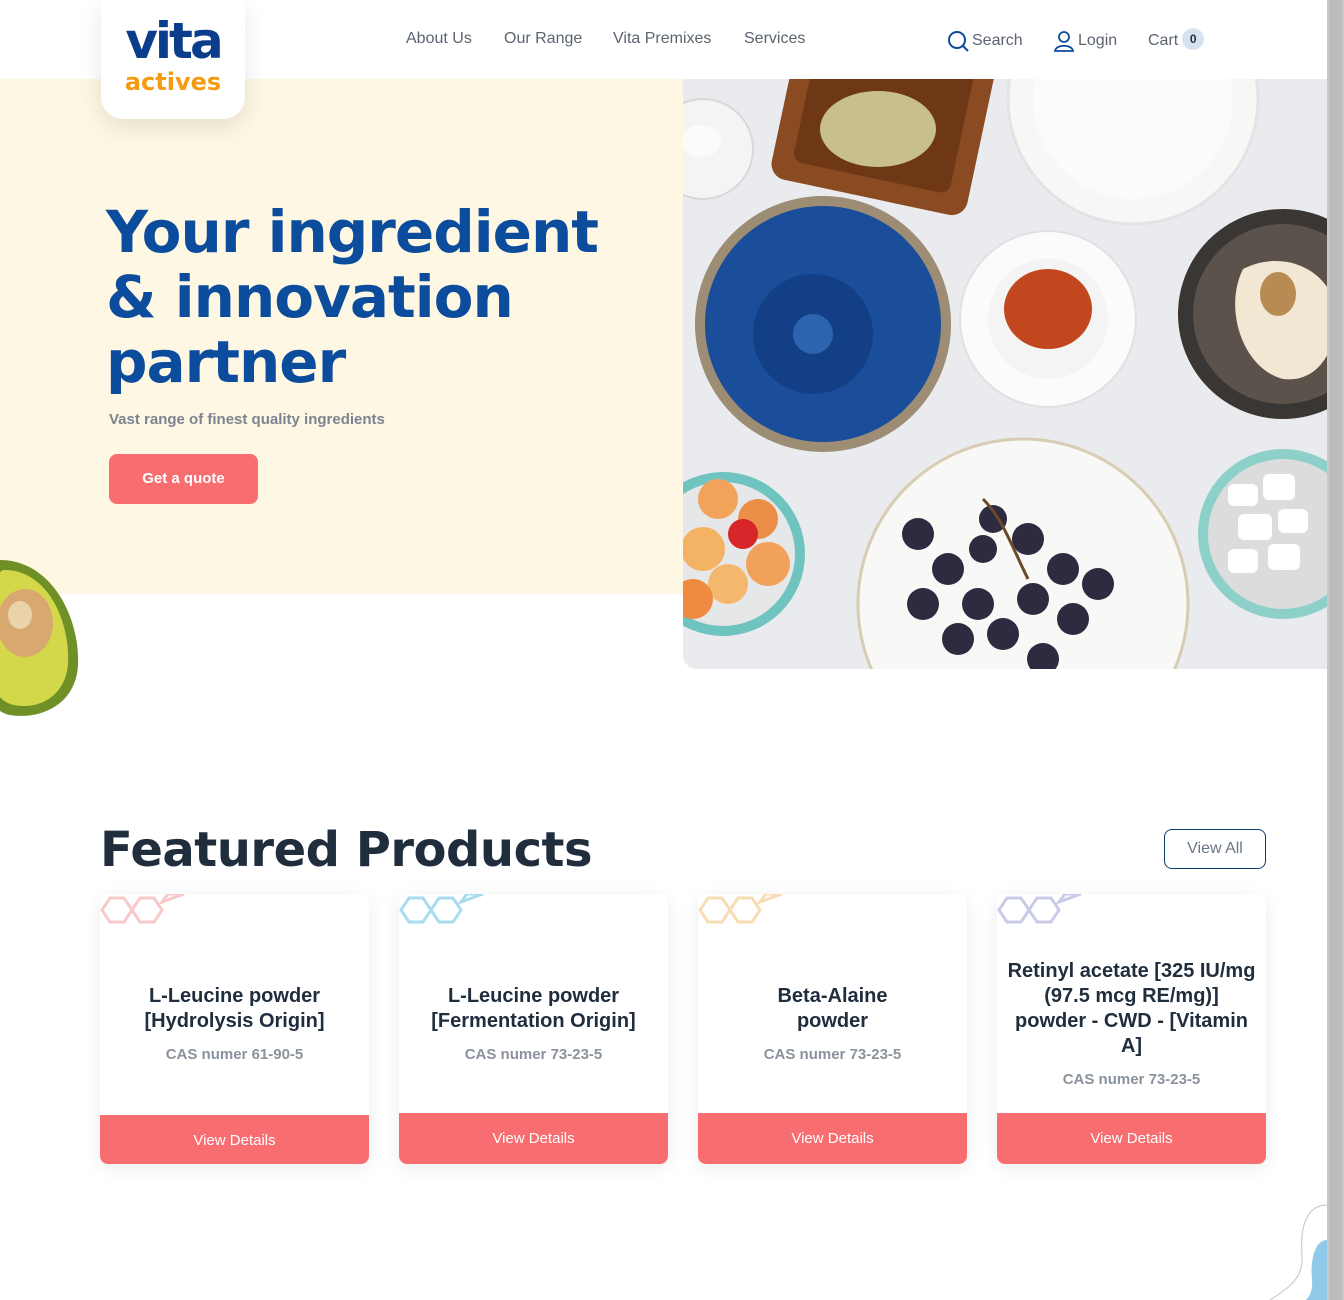 This screenshot has width=1344, height=1300. What do you see at coordinates (39, 638) in the screenshot?
I see `avocado-decoration` at bounding box center [39, 638].